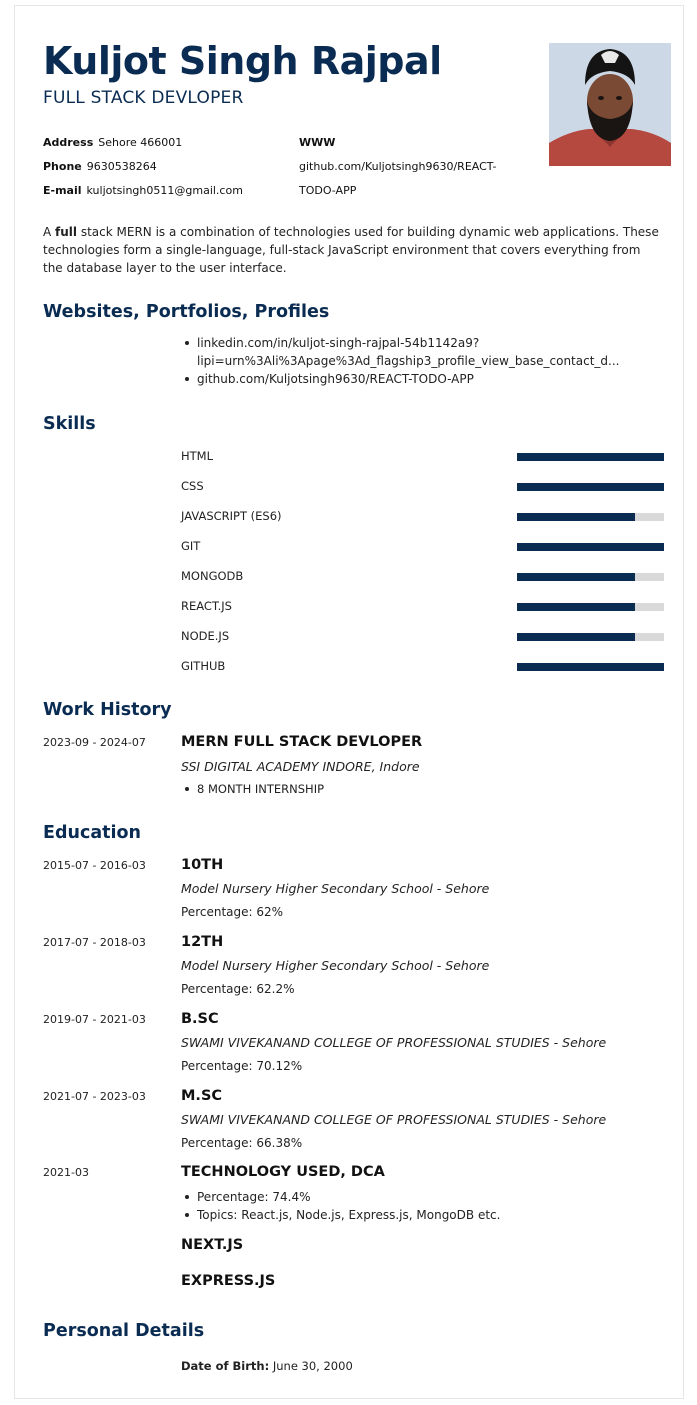 The height and width of the screenshot is (1405, 697). Describe the element at coordinates (225, 1366) in the screenshot. I see `dob-label: Date of Birth:` at that location.